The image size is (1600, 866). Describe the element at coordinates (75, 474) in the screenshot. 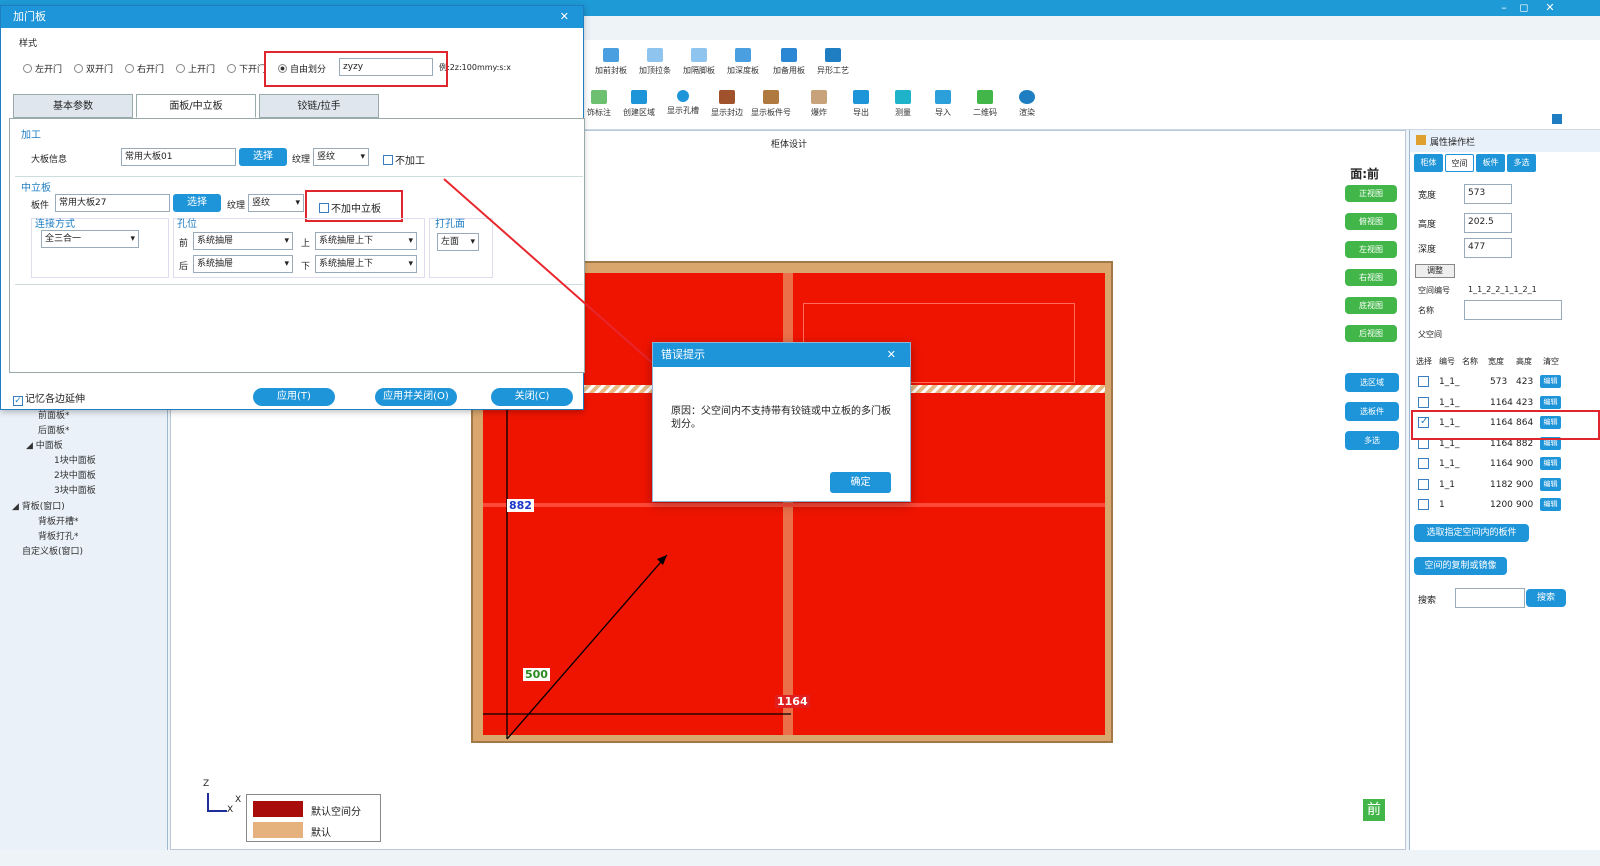

I see `tree-item: 2块中面板` at that location.